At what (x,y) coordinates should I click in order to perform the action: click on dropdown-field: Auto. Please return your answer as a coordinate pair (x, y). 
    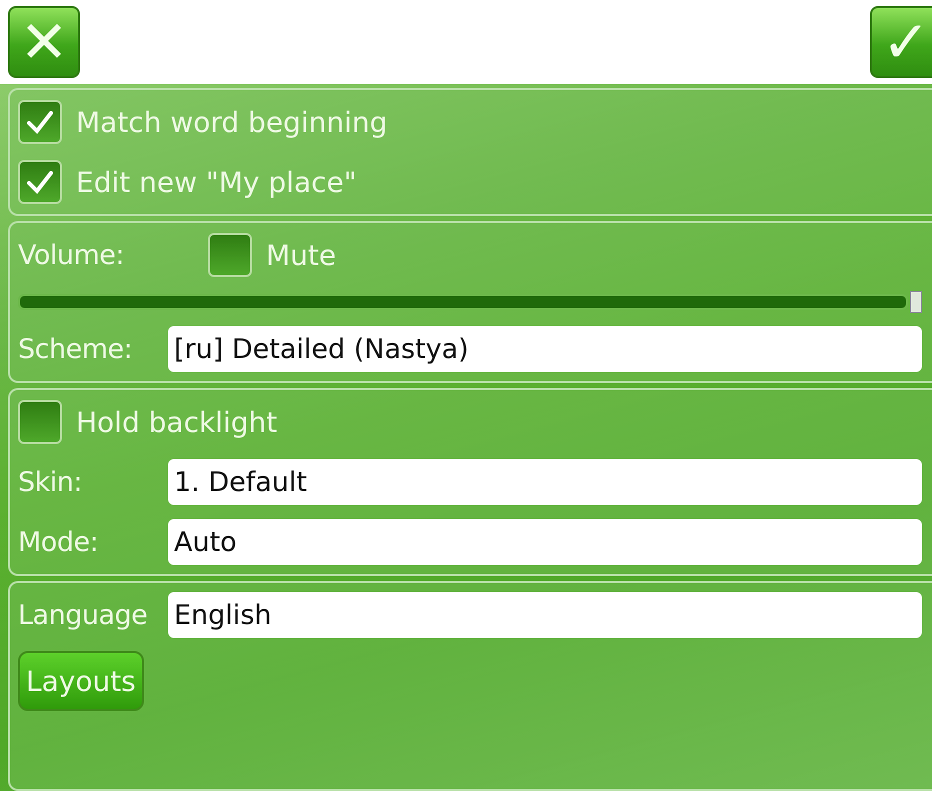
    Looking at the image, I should click on (545, 542).